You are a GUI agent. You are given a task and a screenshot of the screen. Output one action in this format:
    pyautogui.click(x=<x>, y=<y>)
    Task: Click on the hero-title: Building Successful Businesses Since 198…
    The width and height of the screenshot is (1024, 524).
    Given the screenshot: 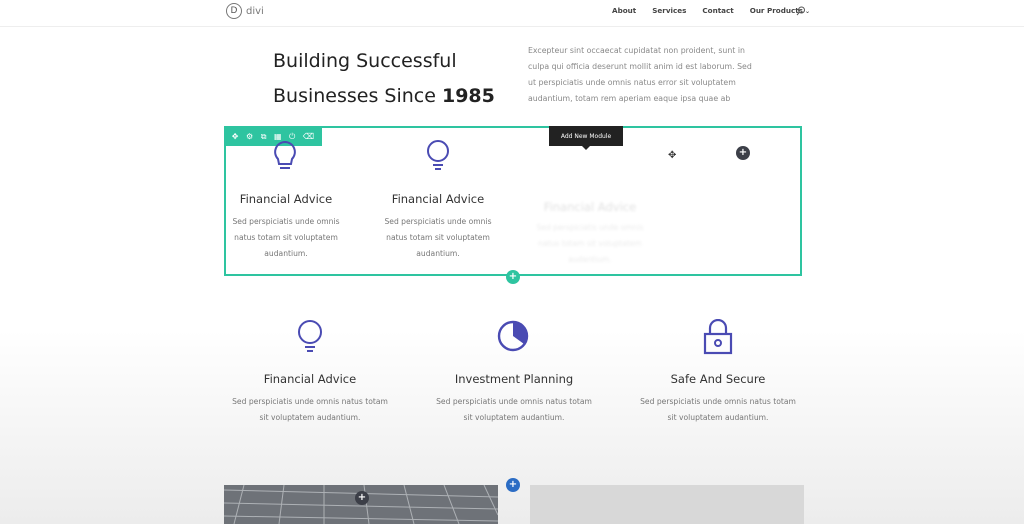 What is the action you would take?
    pyautogui.click(x=384, y=79)
    